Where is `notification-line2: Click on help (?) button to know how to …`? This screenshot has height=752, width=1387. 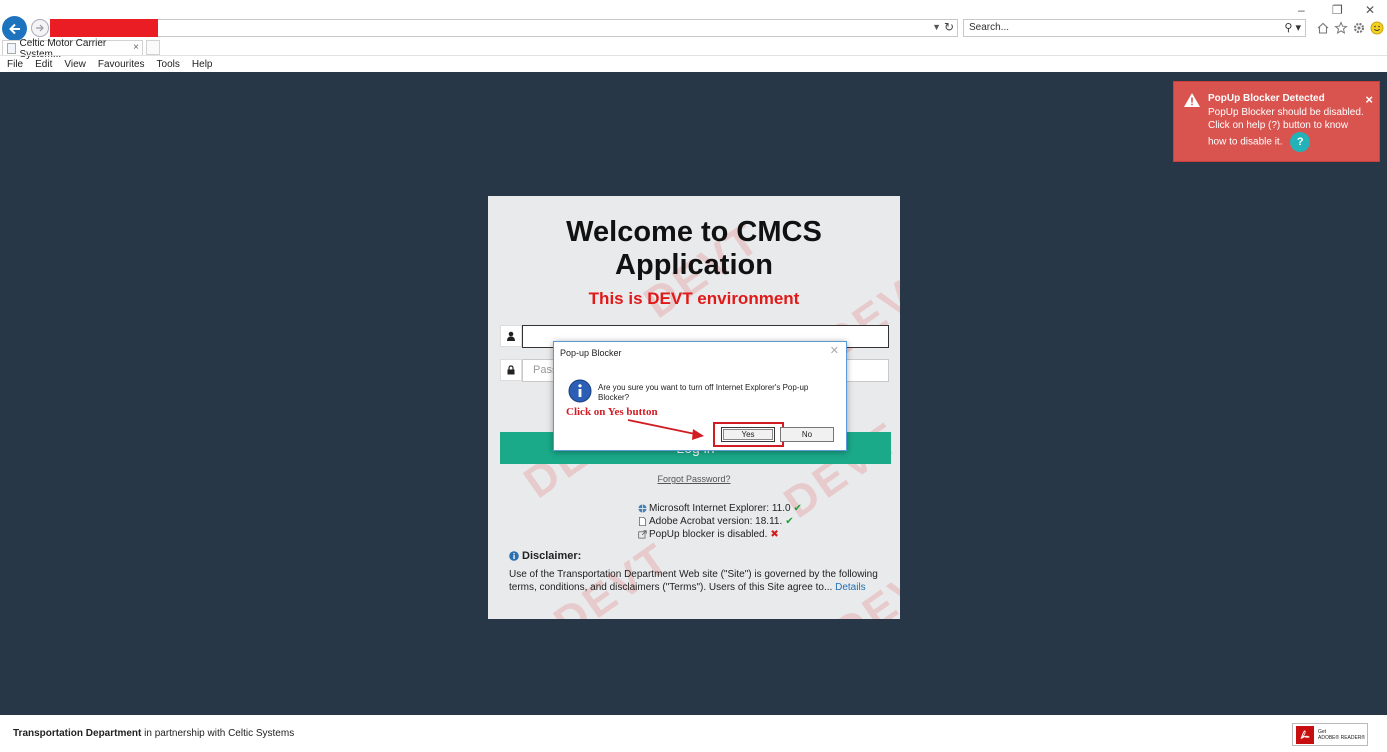 notification-line2: Click on help (?) button to know how to … is located at coordinates (1278, 134).